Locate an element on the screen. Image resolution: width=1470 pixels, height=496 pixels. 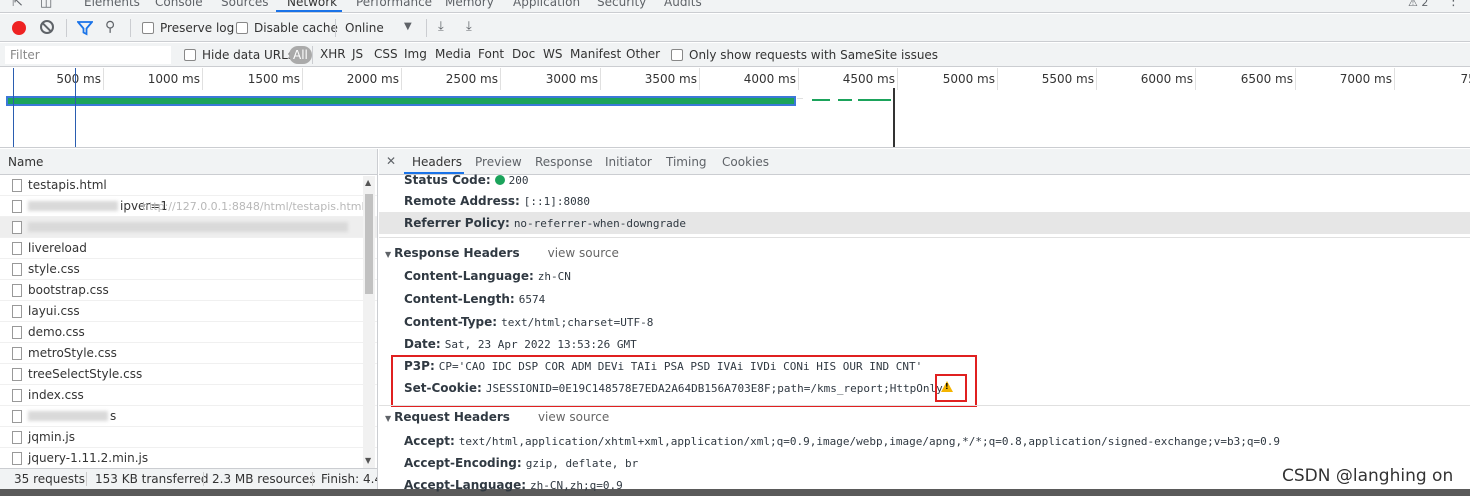
filter-type-other: Other is located at coordinates (643, 54).